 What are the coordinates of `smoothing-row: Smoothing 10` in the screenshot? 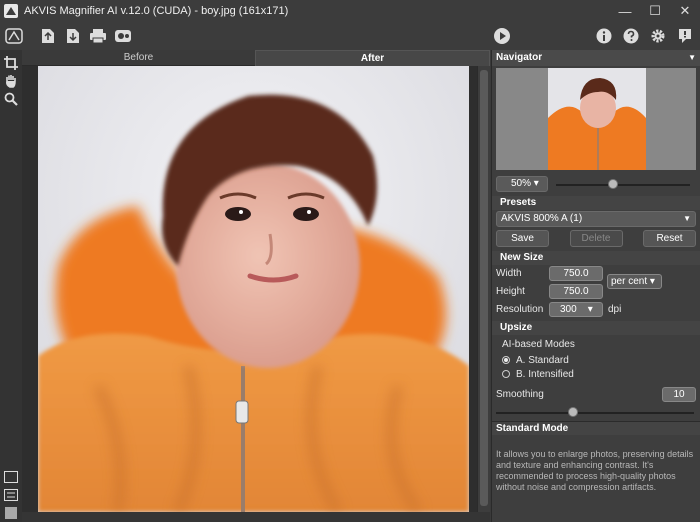 It's located at (596, 401).